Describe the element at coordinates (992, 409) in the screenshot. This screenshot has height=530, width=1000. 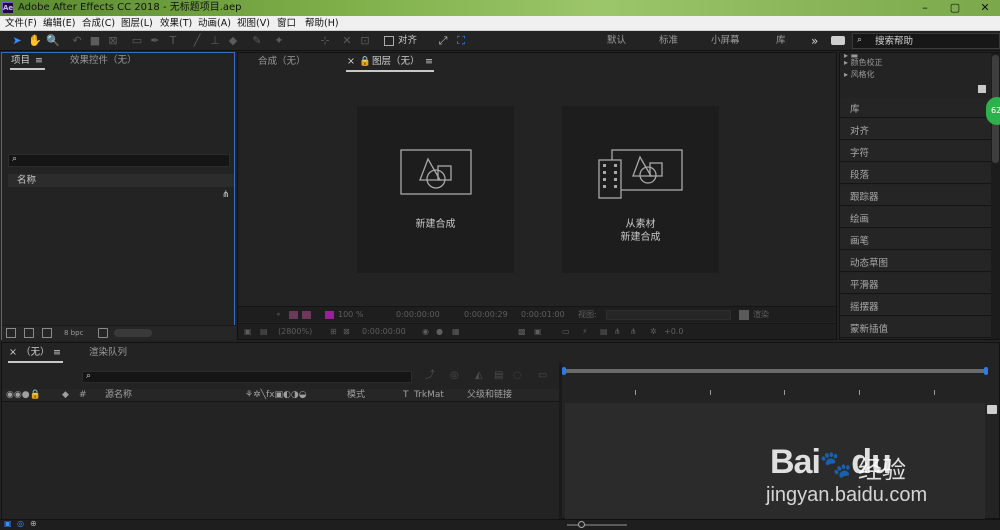
I see `comp-button-icon` at that location.